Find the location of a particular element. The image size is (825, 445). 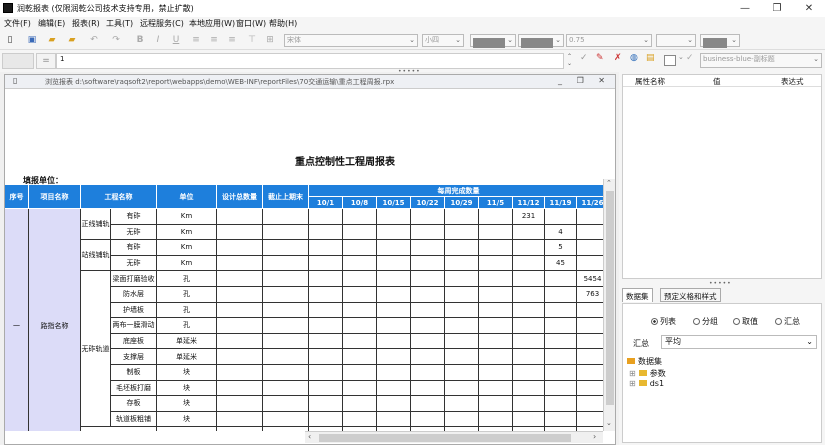

vertical-scrollbar: ⌃ ⌄ is located at coordinates (609, 305).